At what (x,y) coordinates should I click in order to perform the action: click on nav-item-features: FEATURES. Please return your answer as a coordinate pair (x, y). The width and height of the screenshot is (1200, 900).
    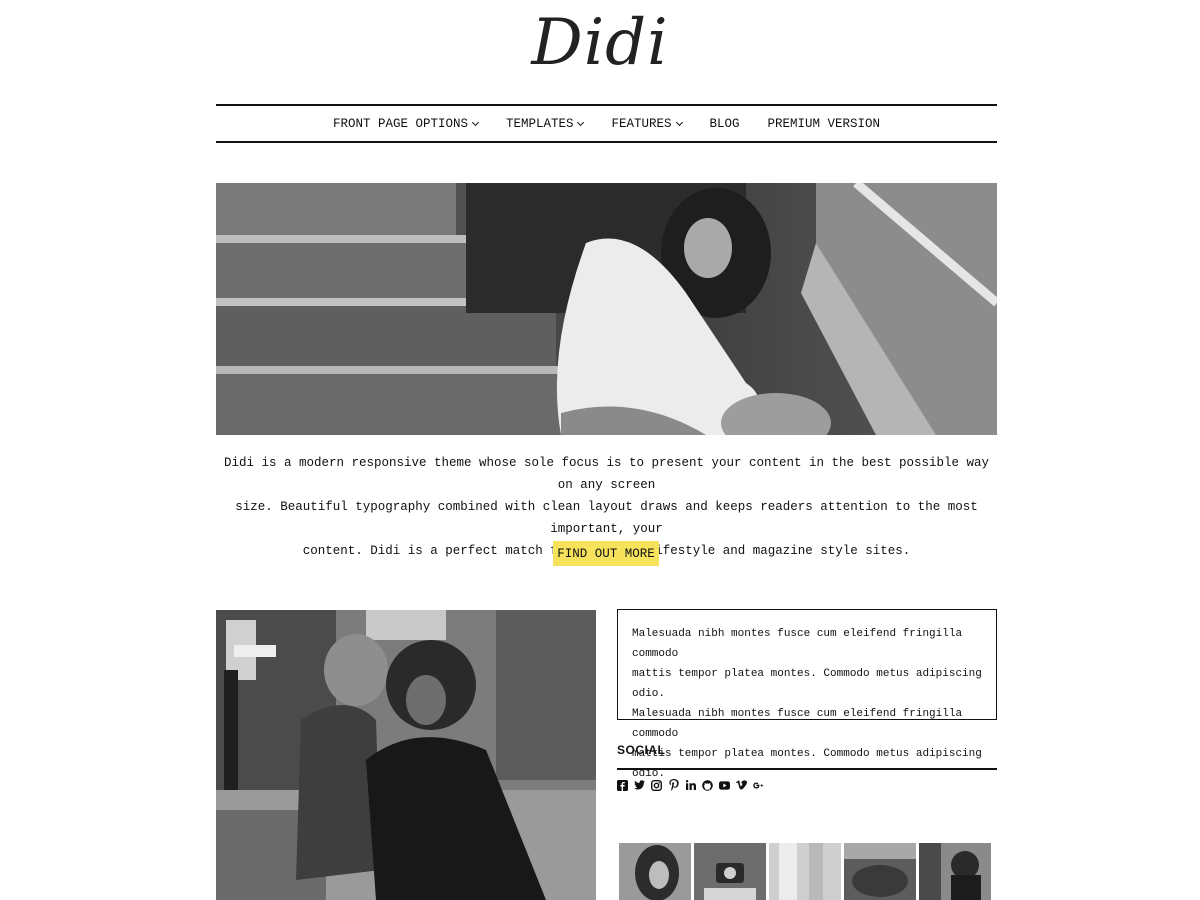
    Looking at the image, I should click on (646, 124).